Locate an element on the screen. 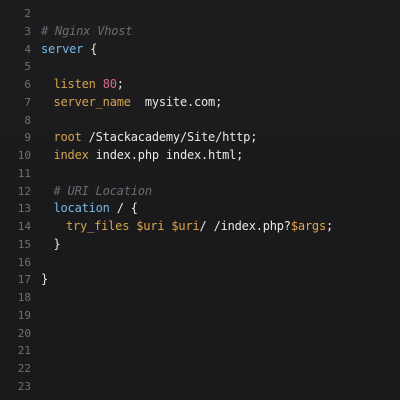 This screenshot has height=400, width=400. code-line: 4 server { is located at coordinates (200, 50).